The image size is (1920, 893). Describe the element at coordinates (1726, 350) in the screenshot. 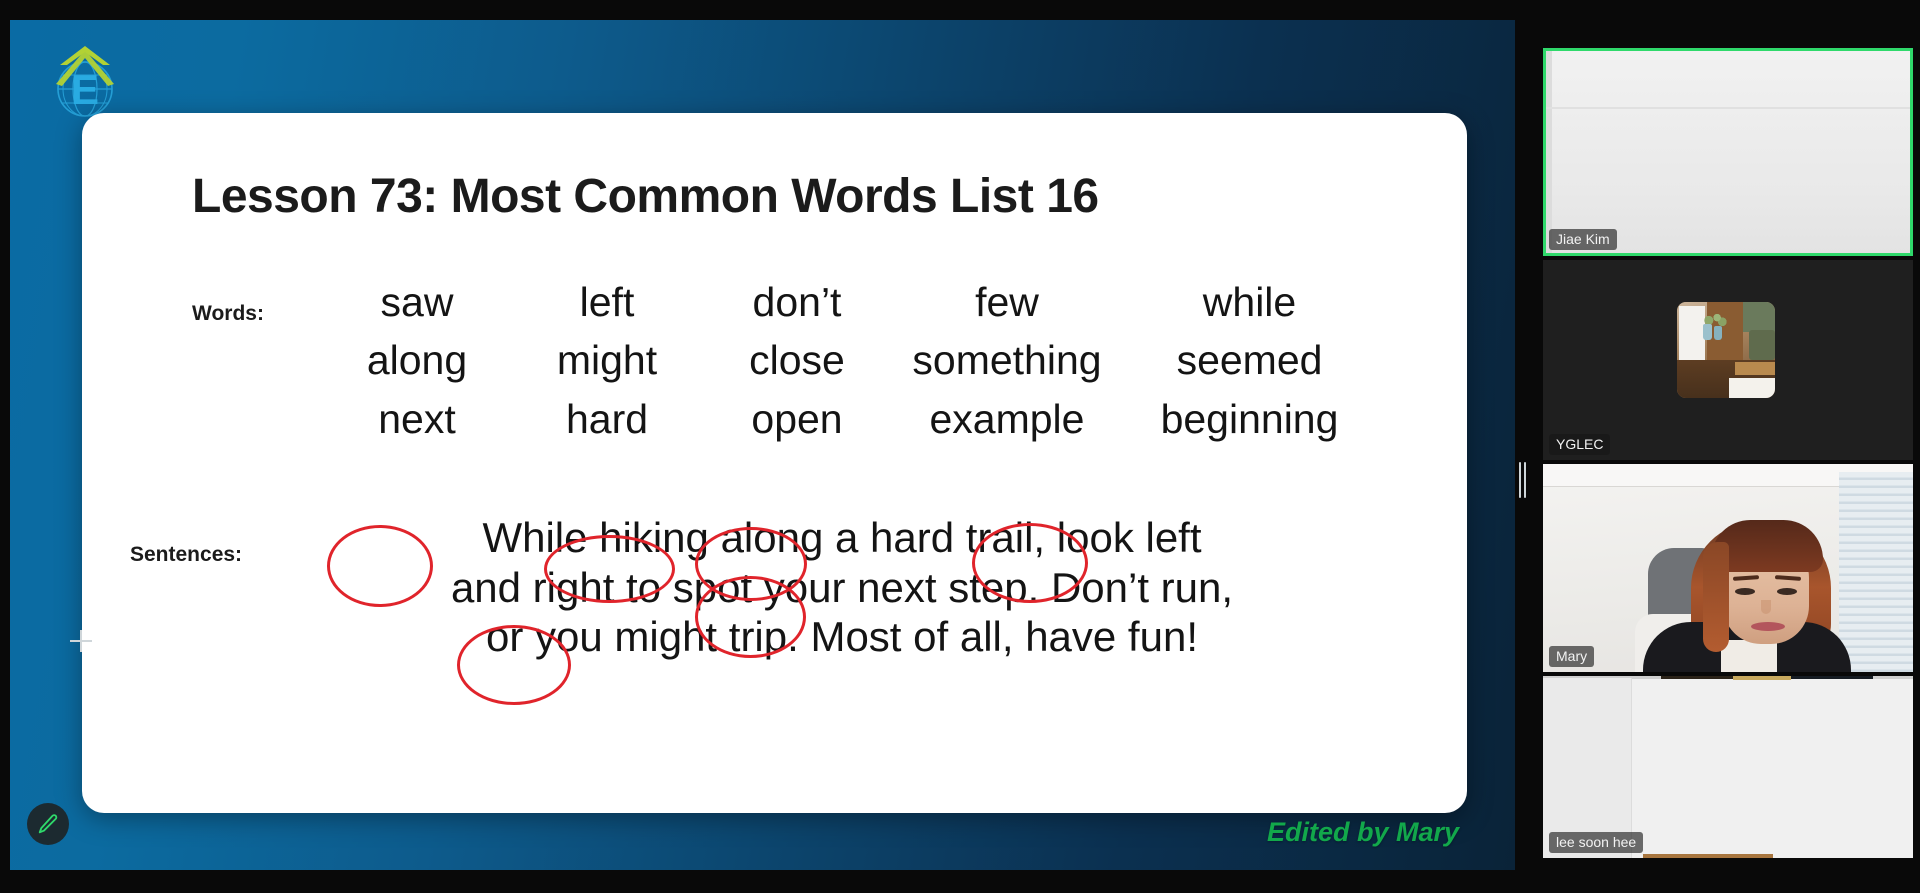

I see `participant-video-thumbnail` at that location.